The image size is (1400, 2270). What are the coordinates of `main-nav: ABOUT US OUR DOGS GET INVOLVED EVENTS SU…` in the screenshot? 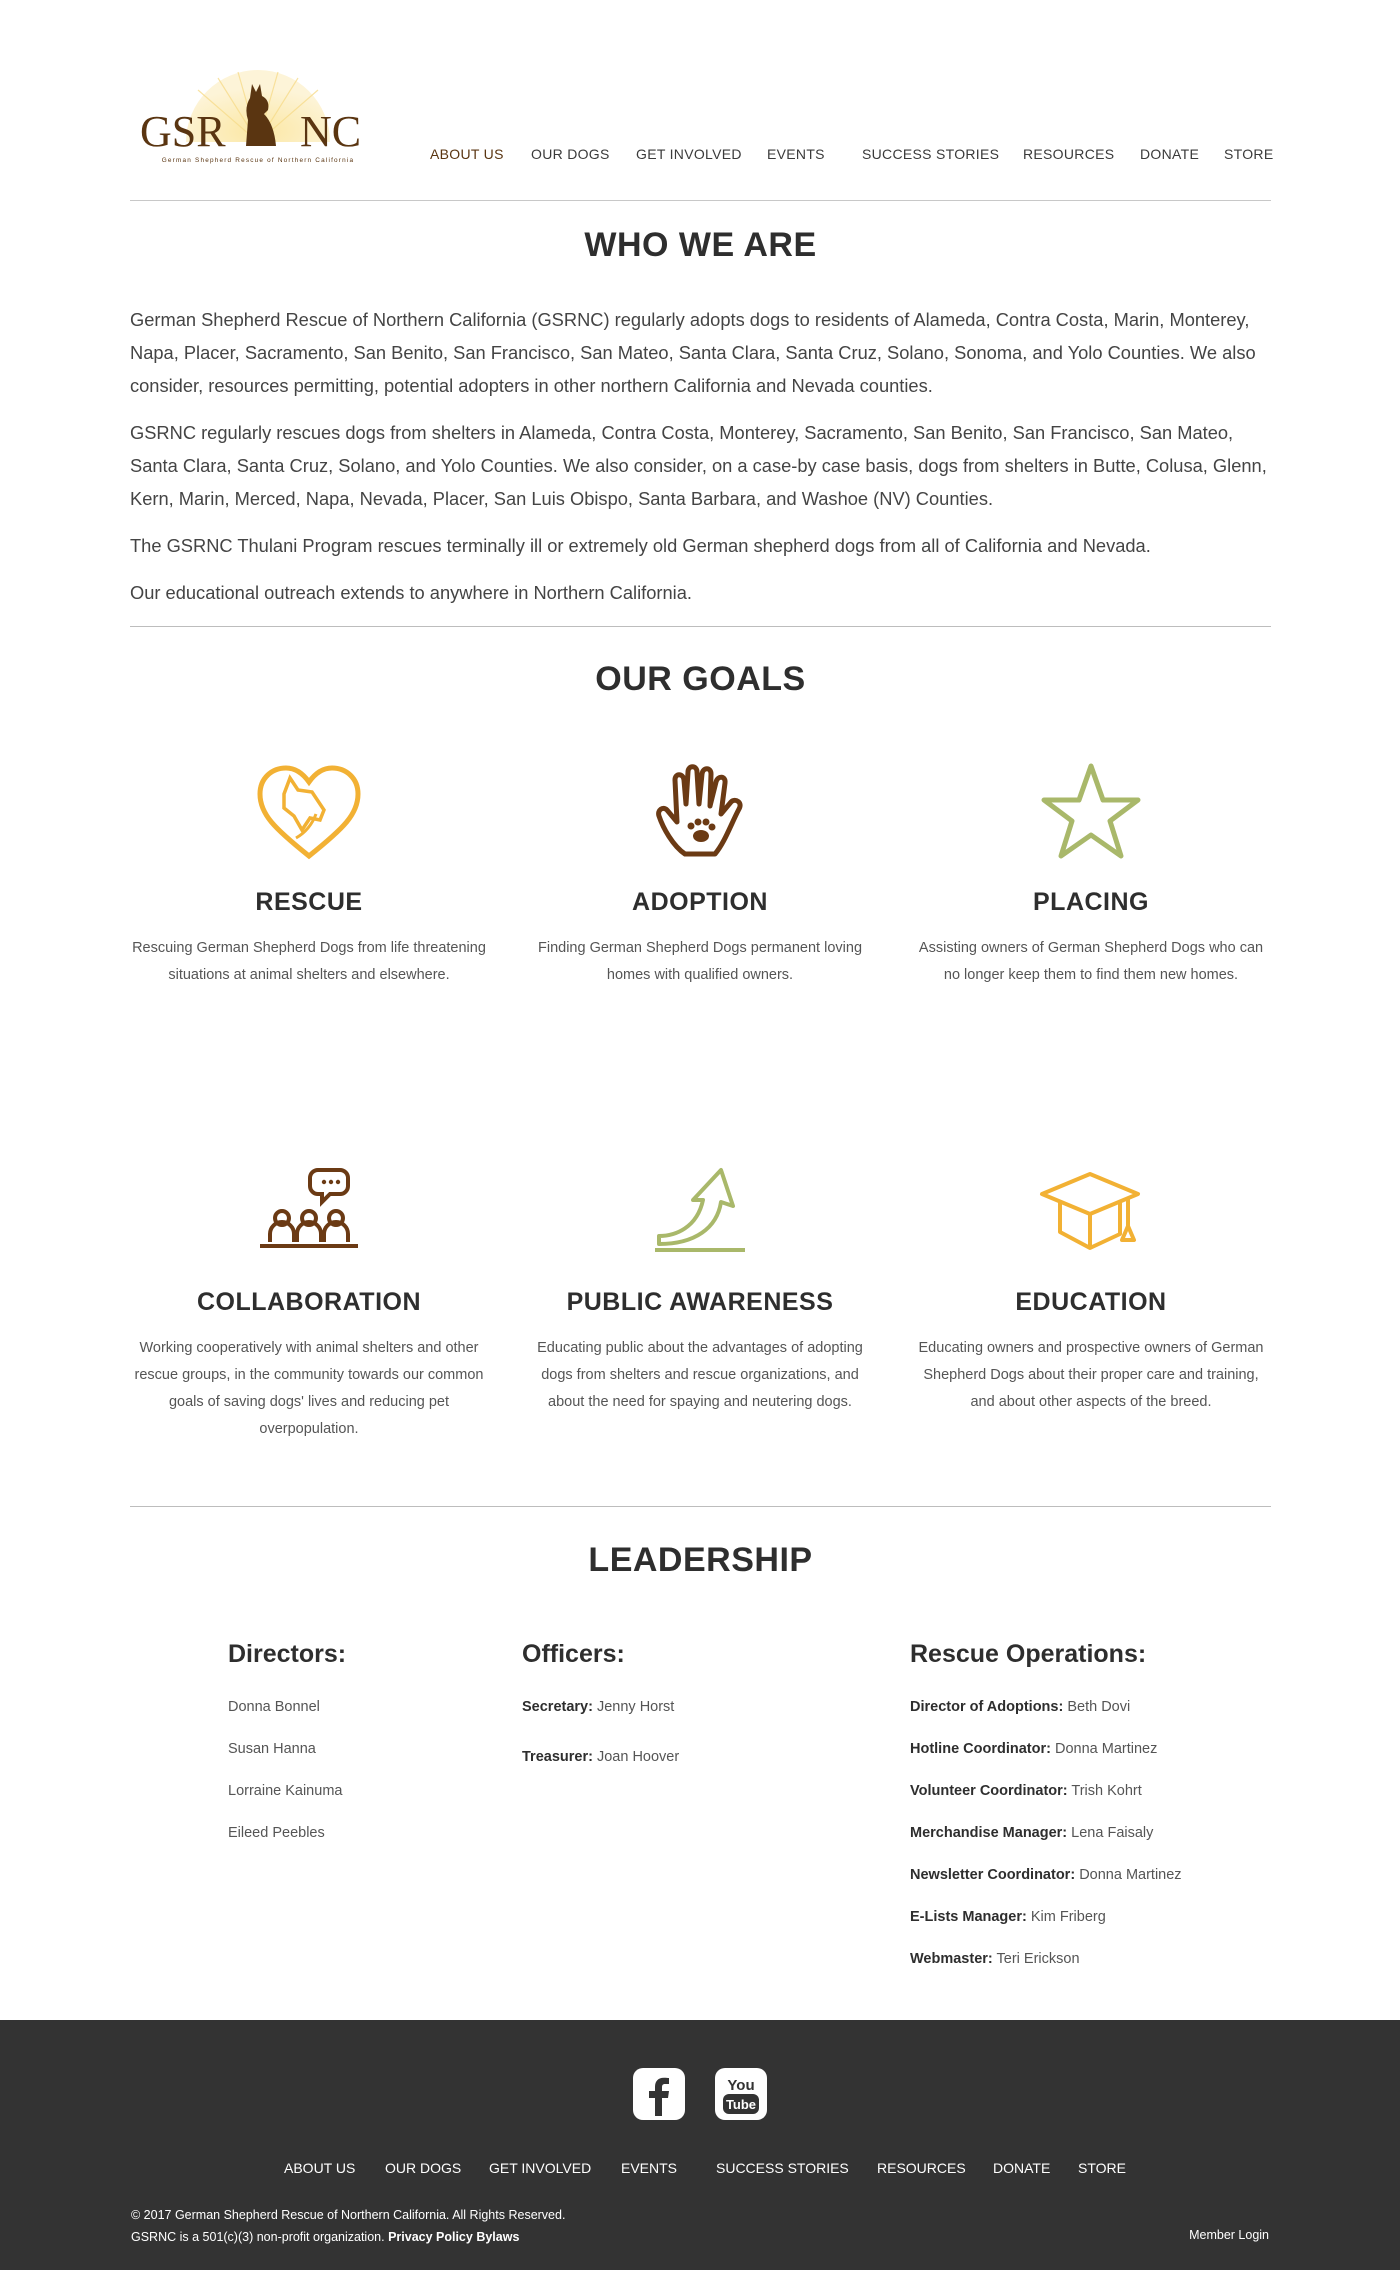 It's located at (701, 156).